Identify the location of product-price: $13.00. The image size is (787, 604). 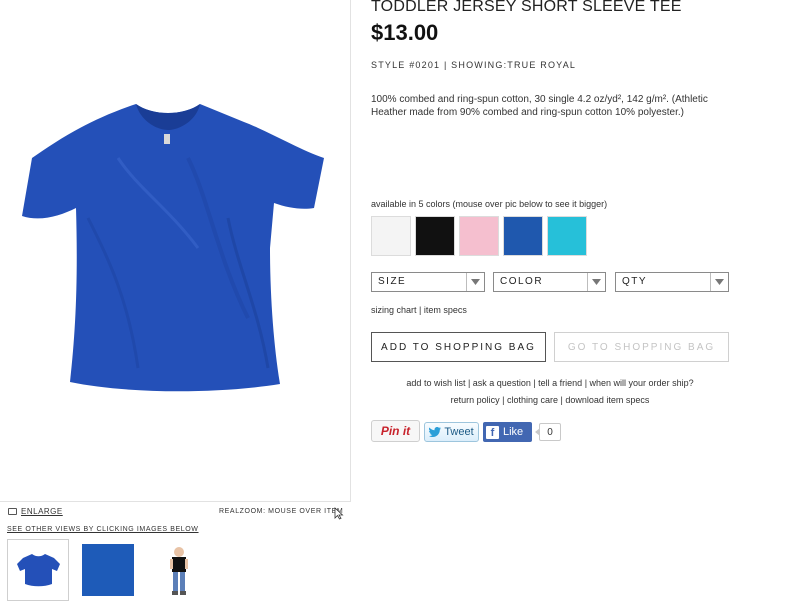
(405, 32).